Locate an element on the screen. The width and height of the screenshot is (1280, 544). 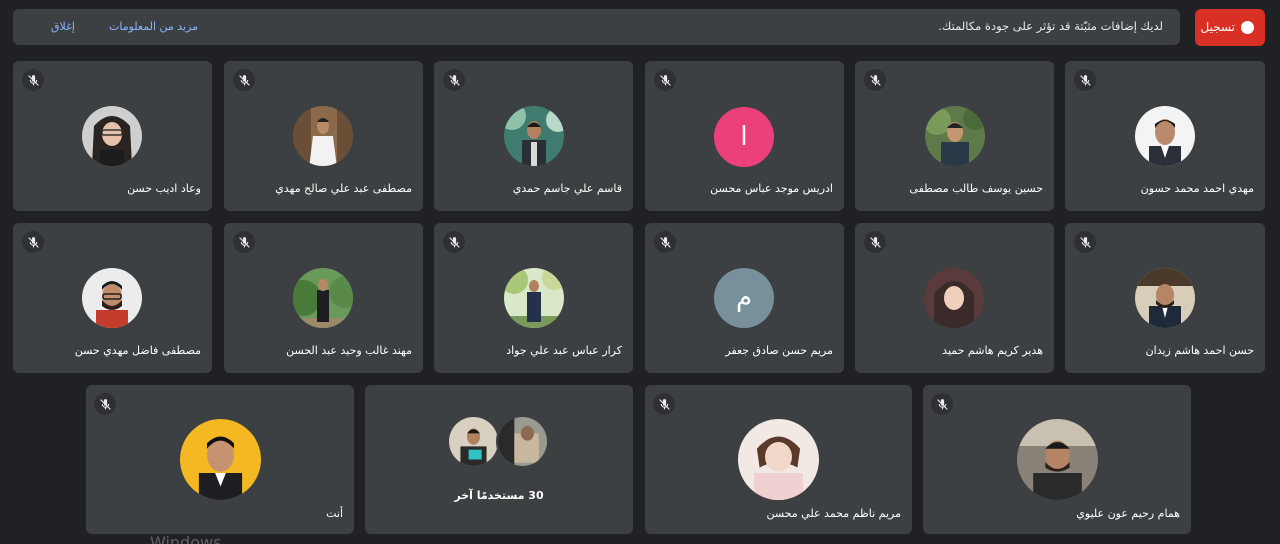
others-count-label: 30 مستخدمًا آخر is located at coordinates (499, 495).